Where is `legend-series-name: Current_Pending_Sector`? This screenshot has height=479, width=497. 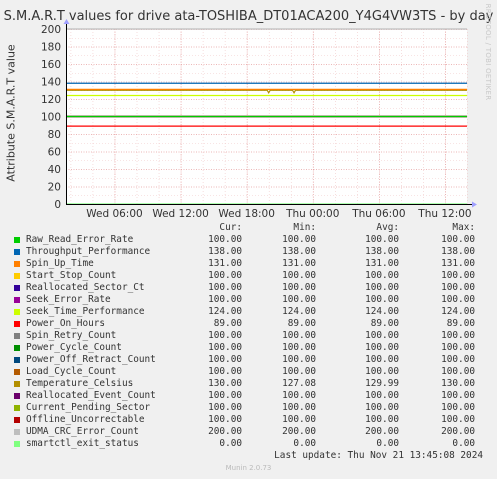
legend-series-name: Current_Pending_Sector is located at coordinates (88, 407).